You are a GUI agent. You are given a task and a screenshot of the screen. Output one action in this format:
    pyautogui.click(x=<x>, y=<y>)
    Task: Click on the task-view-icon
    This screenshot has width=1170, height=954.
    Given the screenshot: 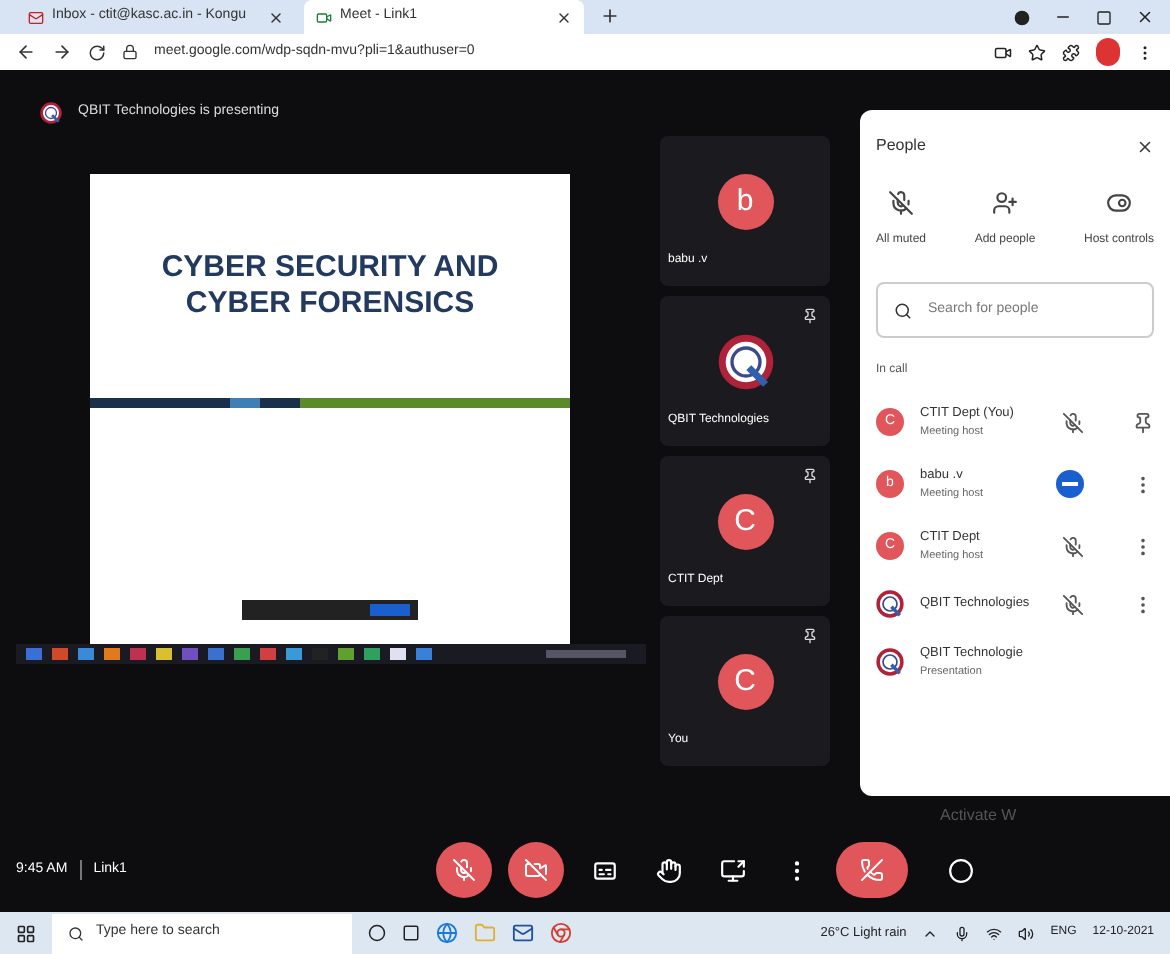 What is the action you would take?
    pyautogui.click(x=411, y=933)
    